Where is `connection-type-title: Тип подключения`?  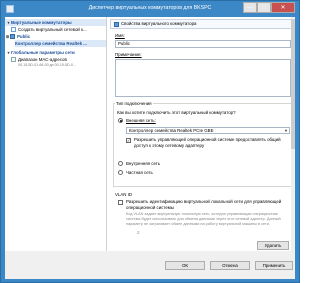 connection-type-title: Тип подключения is located at coordinates (134, 103).